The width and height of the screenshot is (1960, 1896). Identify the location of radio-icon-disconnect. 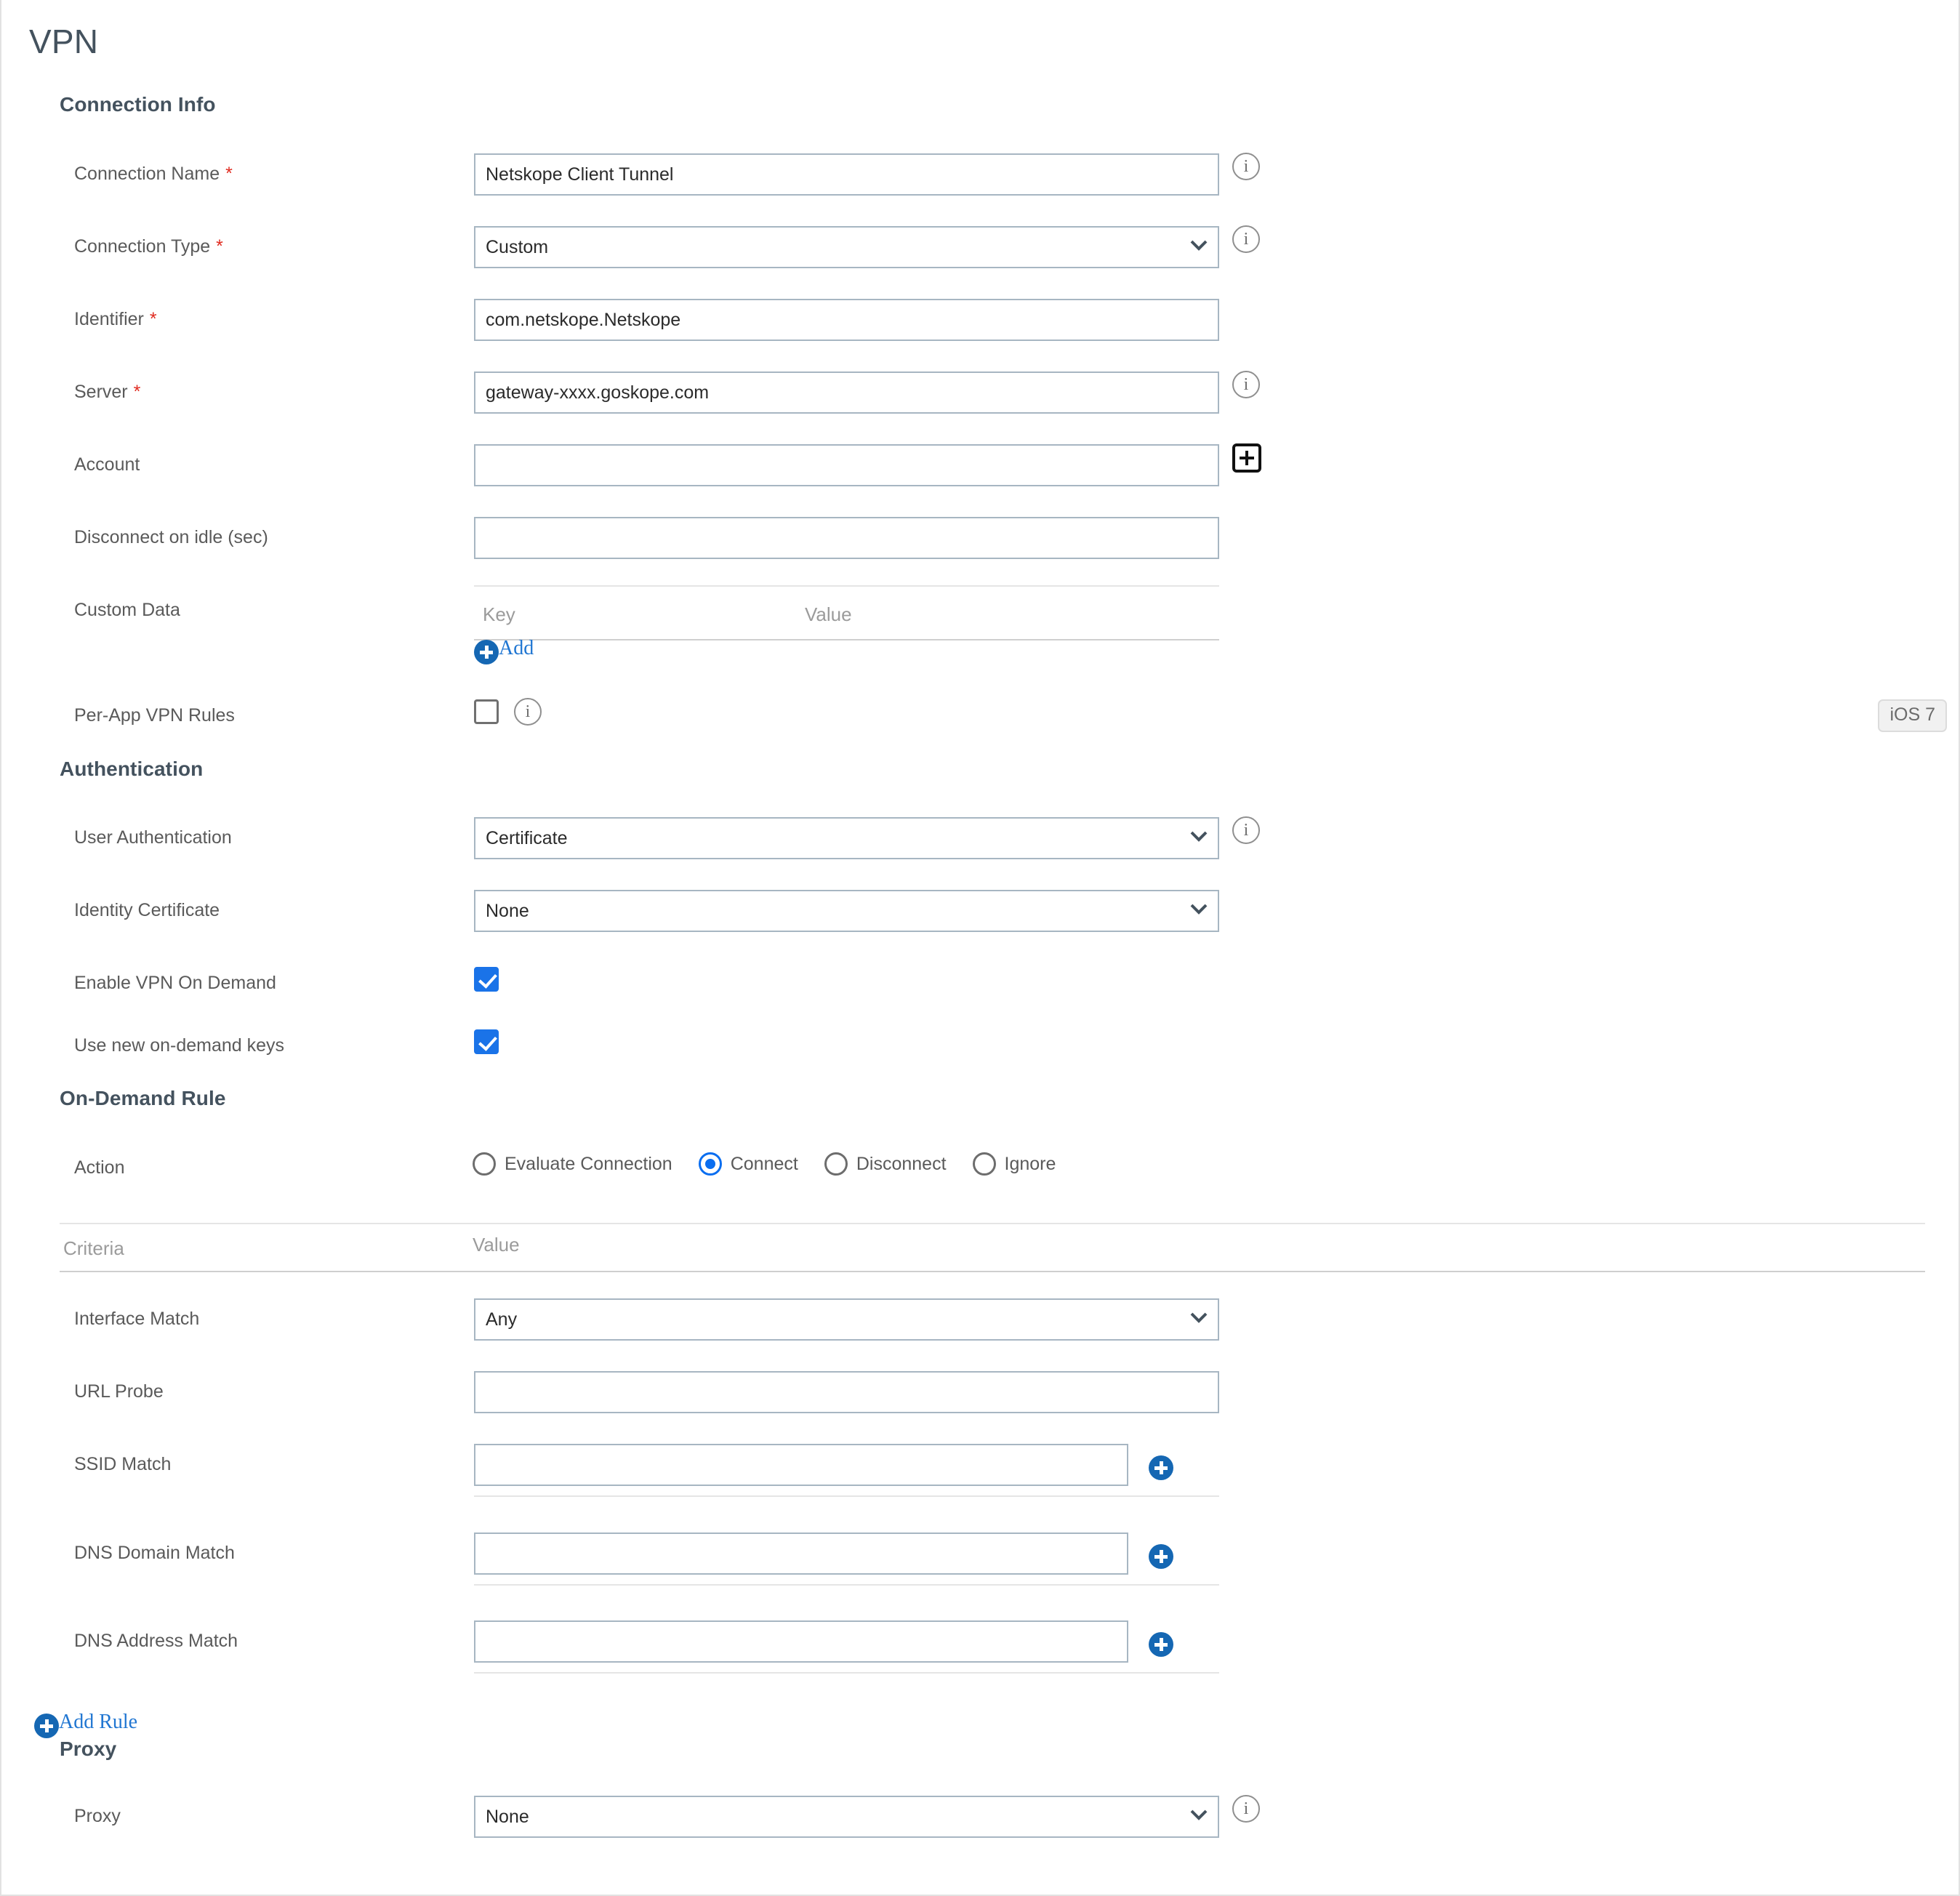
(836, 1164).